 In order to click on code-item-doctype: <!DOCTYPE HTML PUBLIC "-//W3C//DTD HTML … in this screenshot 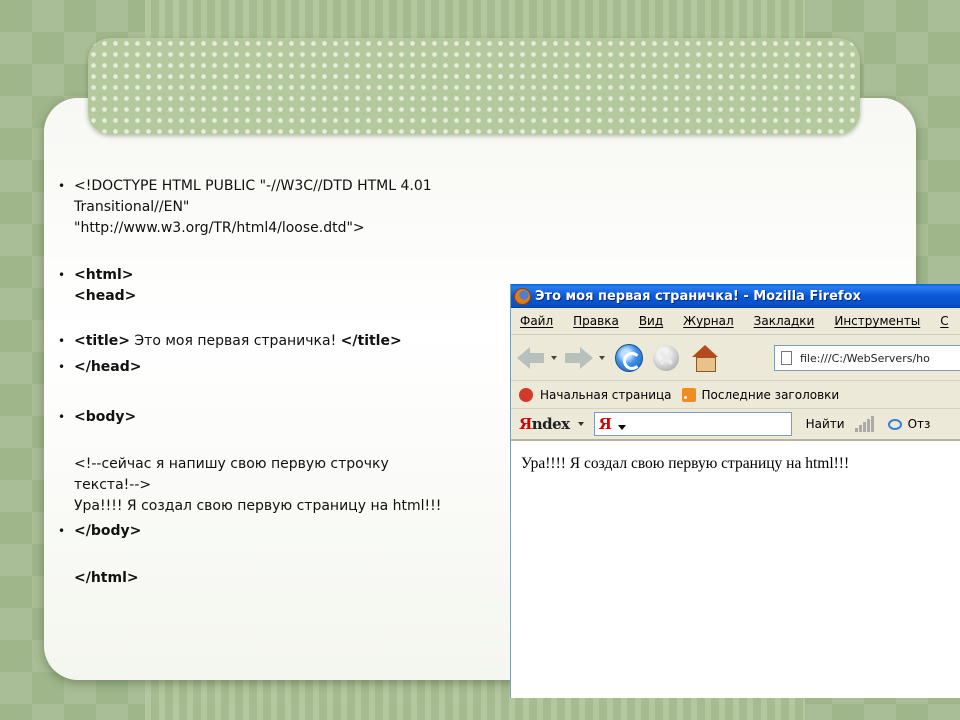, I will do `click(278, 207)`.